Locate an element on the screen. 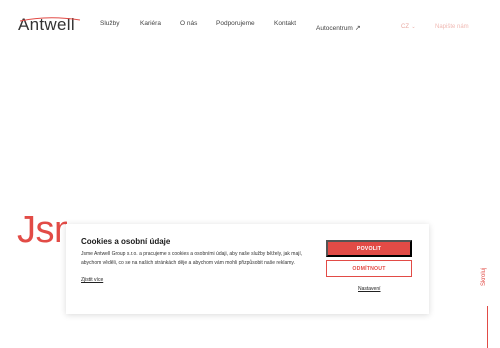  logo-swoosh-icon is located at coordinates (50, 19).